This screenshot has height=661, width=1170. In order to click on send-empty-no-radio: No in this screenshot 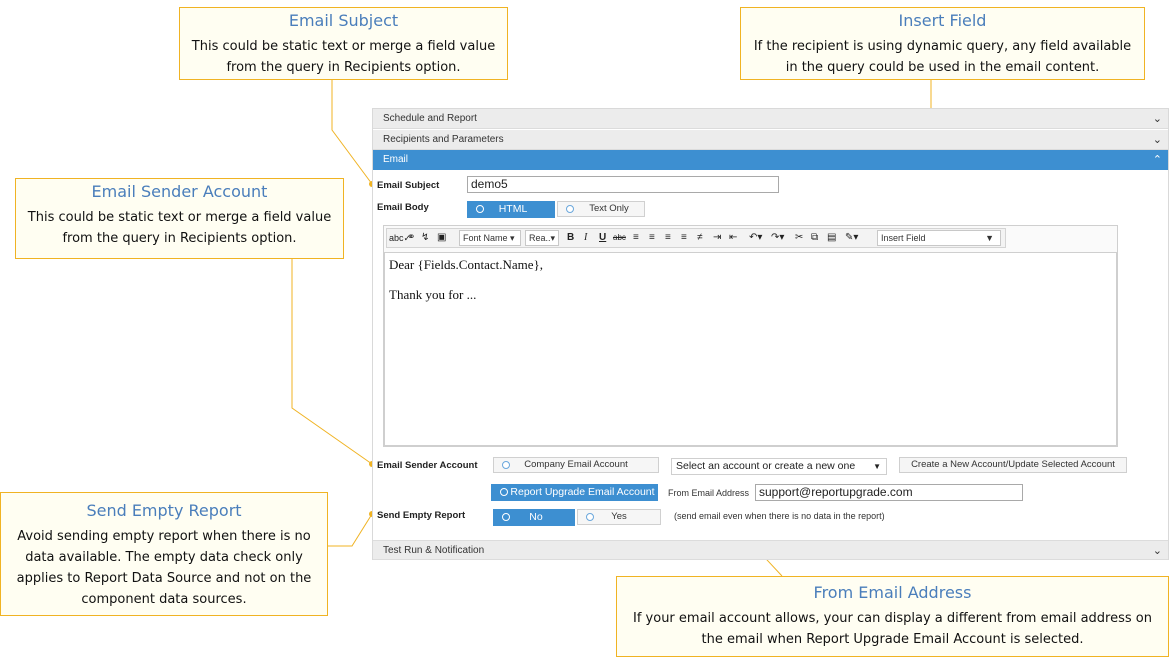, I will do `click(534, 517)`.